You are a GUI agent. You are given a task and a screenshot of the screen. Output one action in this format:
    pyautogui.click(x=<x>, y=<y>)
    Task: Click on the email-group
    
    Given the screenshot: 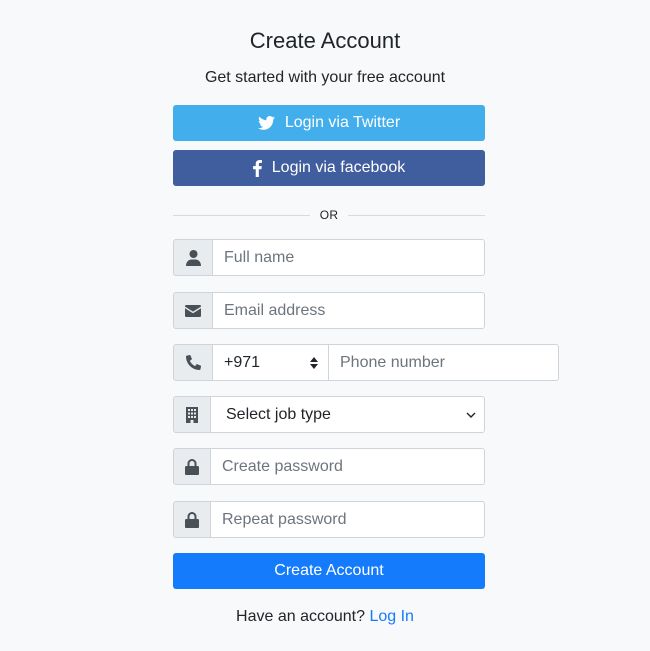 What is the action you would take?
    pyautogui.click(x=329, y=310)
    